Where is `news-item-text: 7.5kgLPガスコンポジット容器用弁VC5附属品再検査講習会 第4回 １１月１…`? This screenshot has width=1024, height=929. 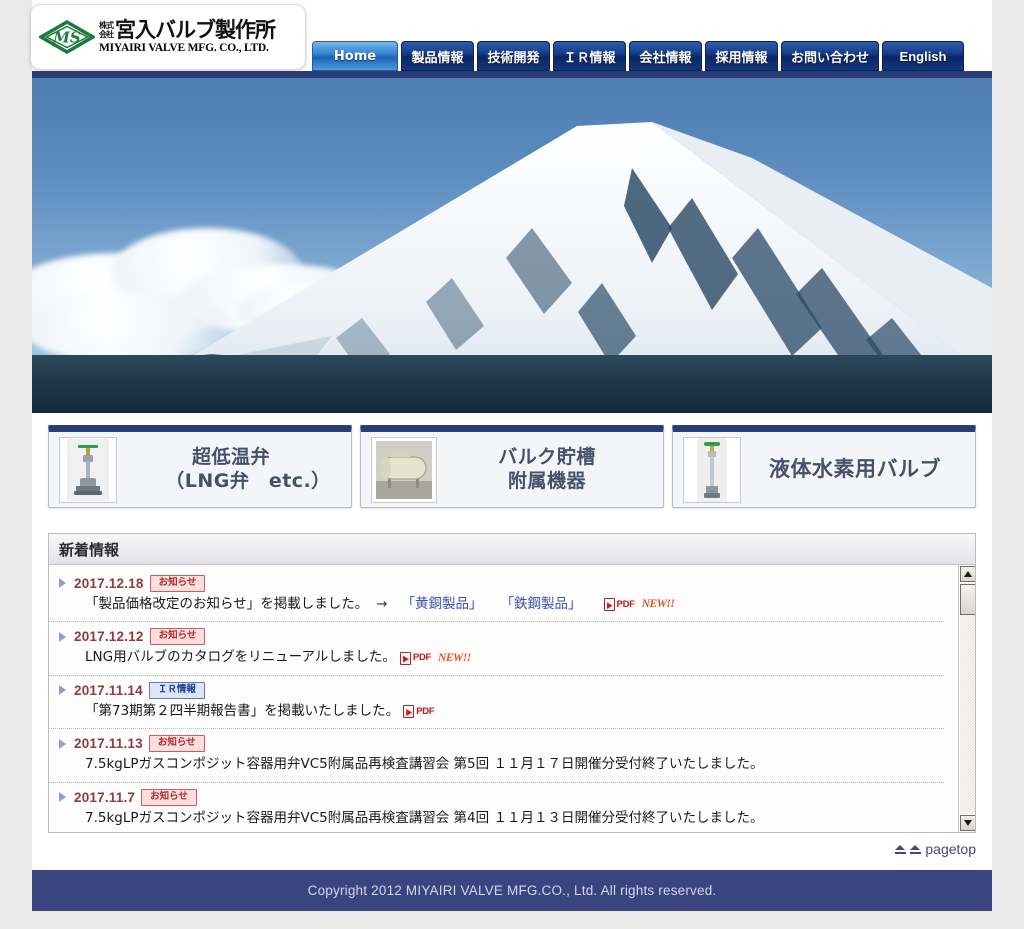
news-item-text: 7.5kgLPガスコンポジット容器用弁VC5附属品再検査講習会 第4回 １１月１… is located at coordinates (424, 817).